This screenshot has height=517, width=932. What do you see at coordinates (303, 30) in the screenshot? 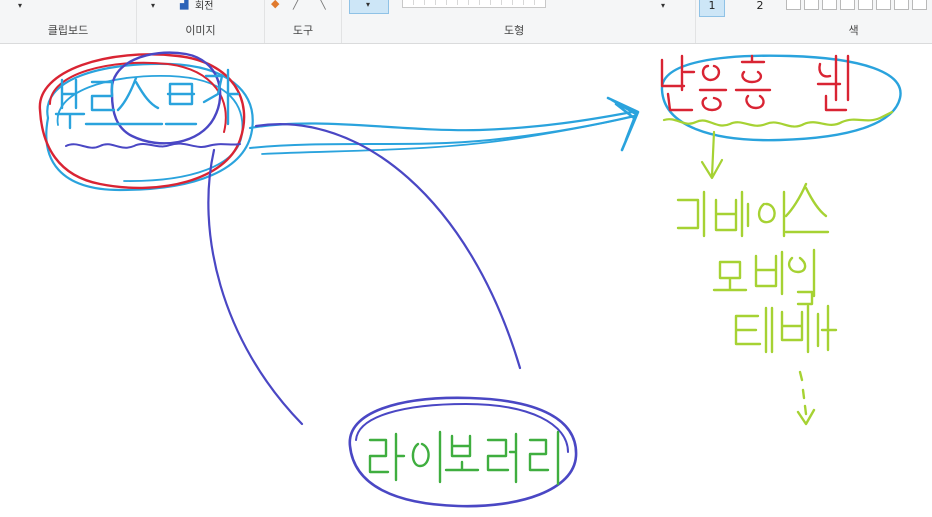
I see `tools-group-label: 도구` at bounding box center [303, 30].